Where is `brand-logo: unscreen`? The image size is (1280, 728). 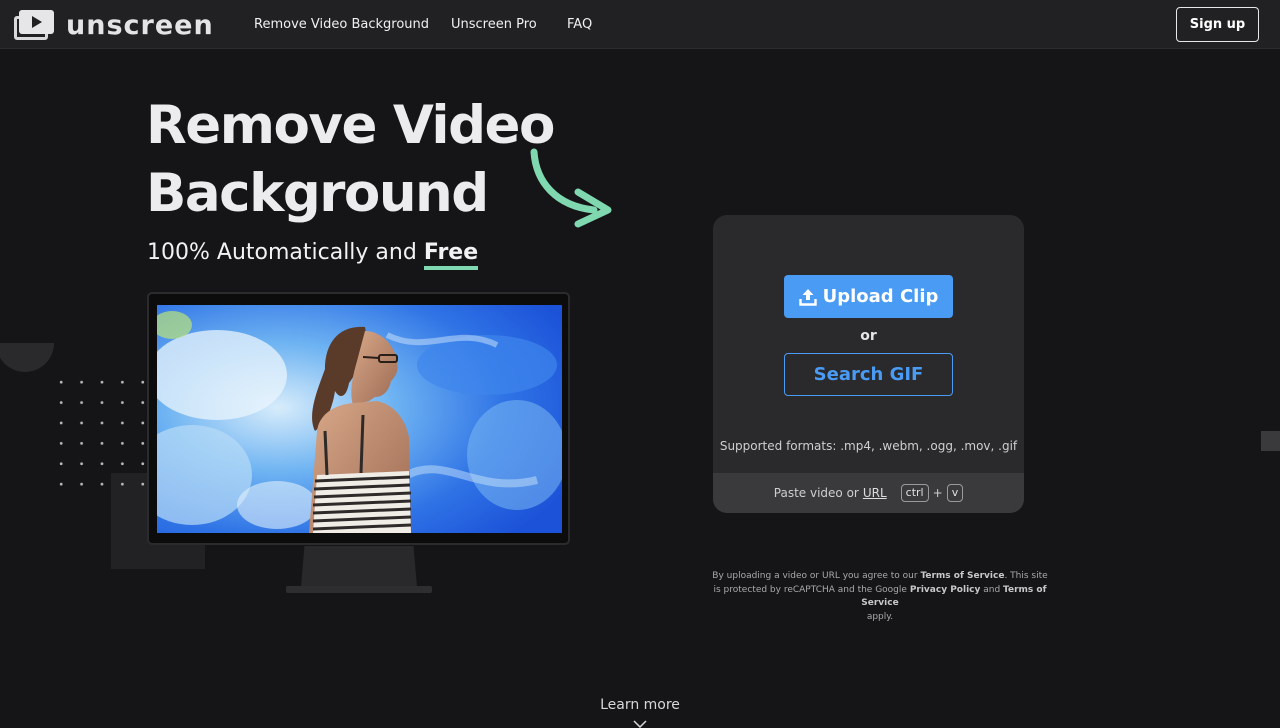
brand-logo: unscreen is located at coordinates (114, 25).